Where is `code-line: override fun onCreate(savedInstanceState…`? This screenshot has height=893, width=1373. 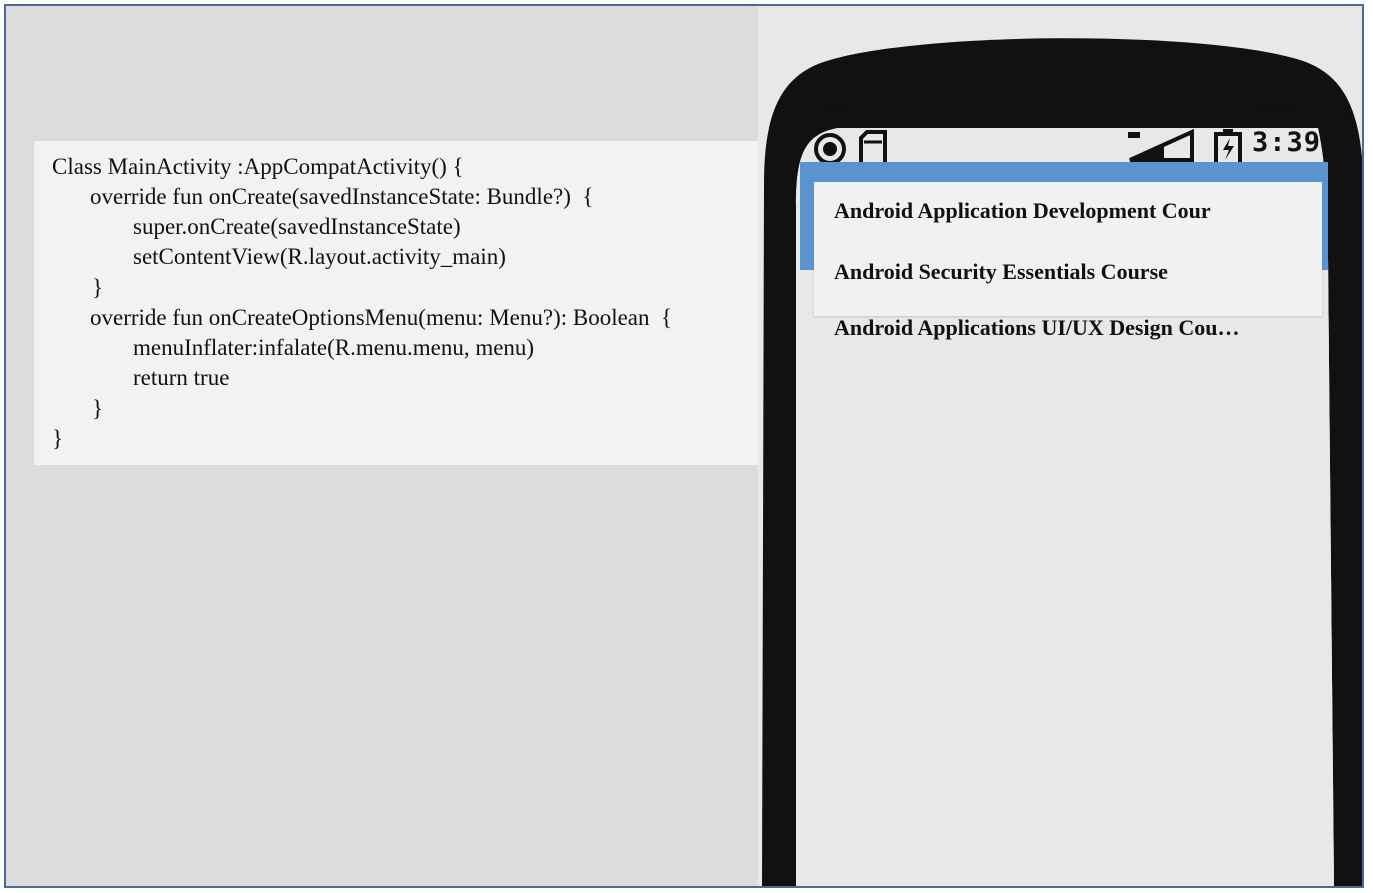
code-line: override fun onCreate(savedInstanceState… is located at coordinates (342, 196).